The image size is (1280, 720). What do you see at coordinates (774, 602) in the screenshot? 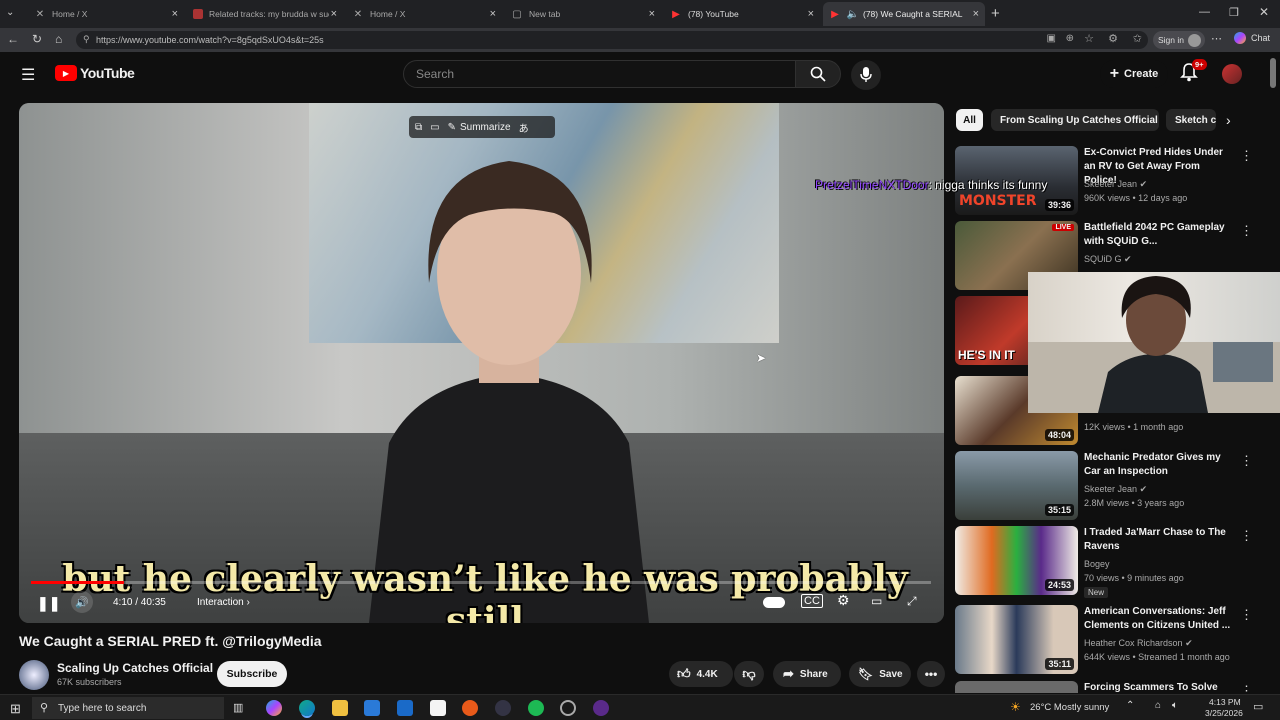
I see `autoplay-toggle` at bounding box center [774, 602].